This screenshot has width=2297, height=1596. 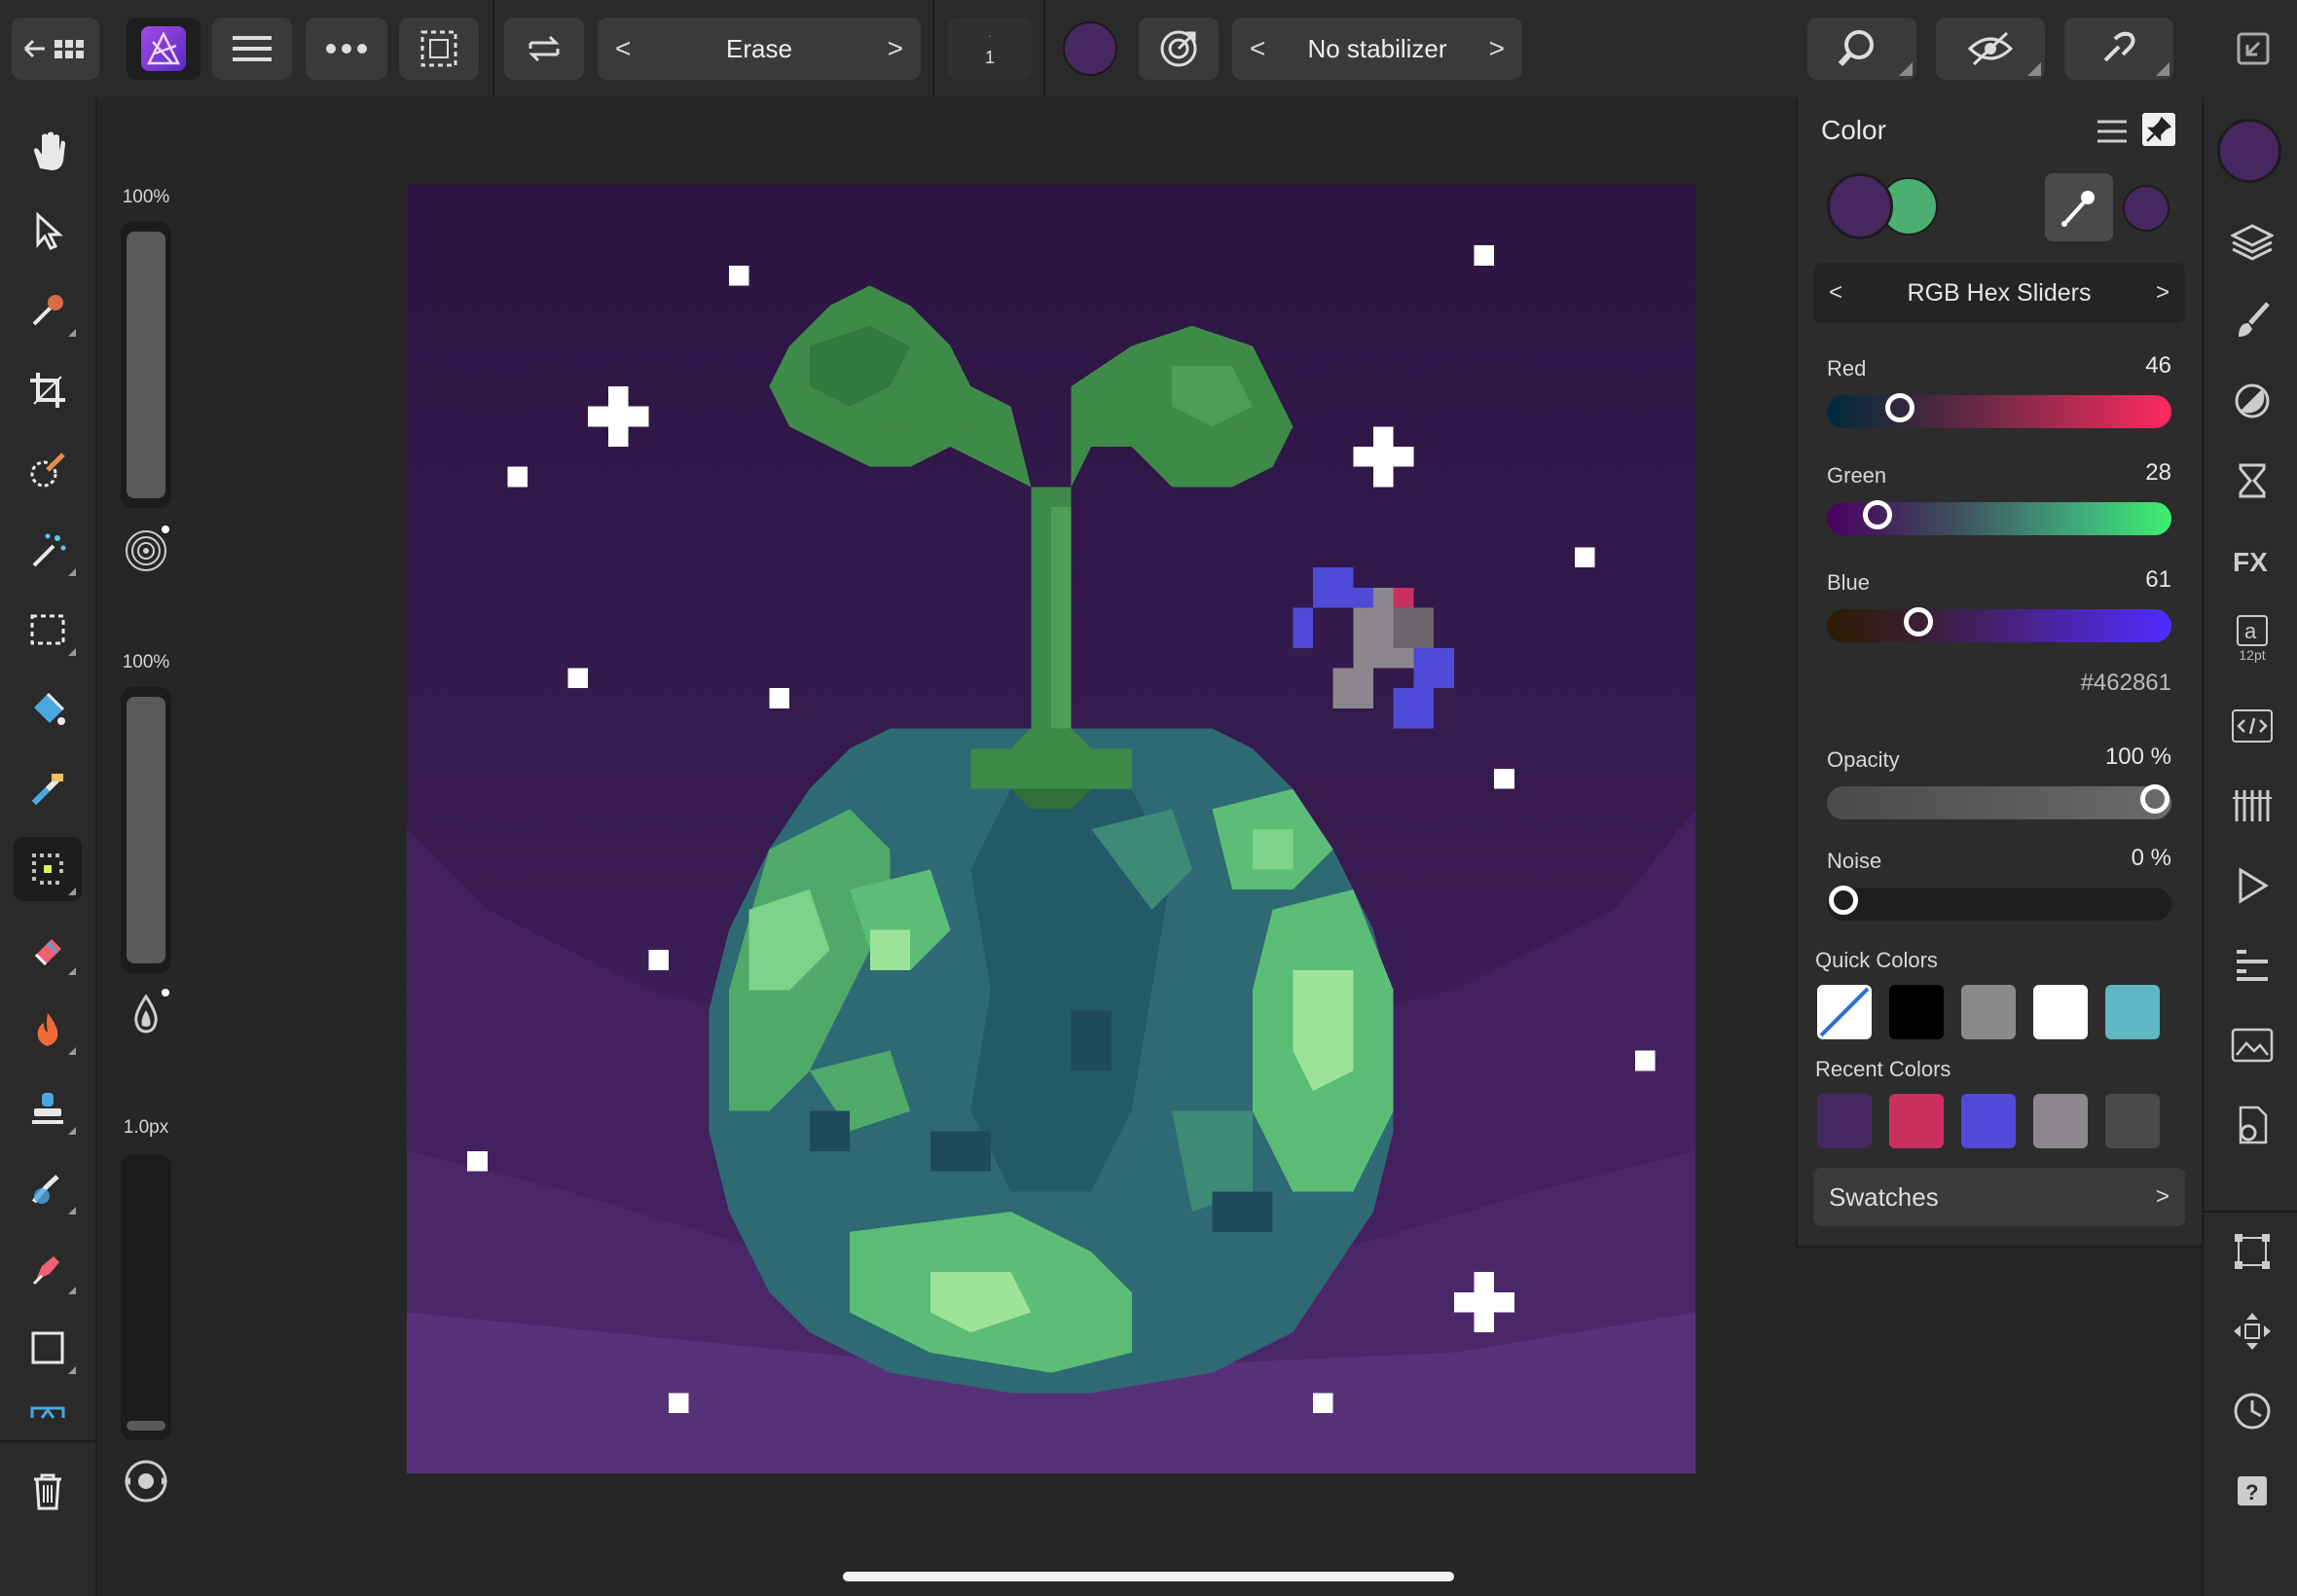 I want to click on shape-tool, so click(x=48, y=1348).